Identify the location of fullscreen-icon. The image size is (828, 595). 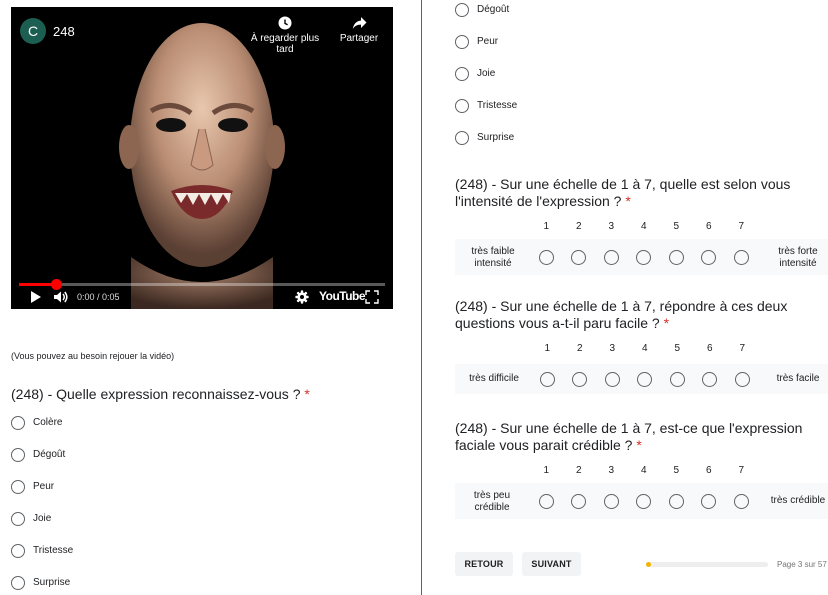
(372, 297).